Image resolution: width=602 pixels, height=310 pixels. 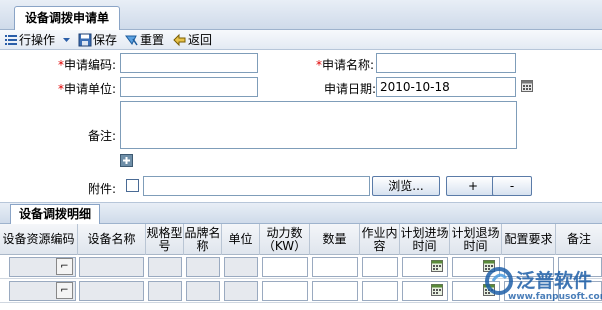 What do you see at coordinates (102, 136) in the screenshot?
I see `remark-label: 备注:` at bounding box center [102, 136].